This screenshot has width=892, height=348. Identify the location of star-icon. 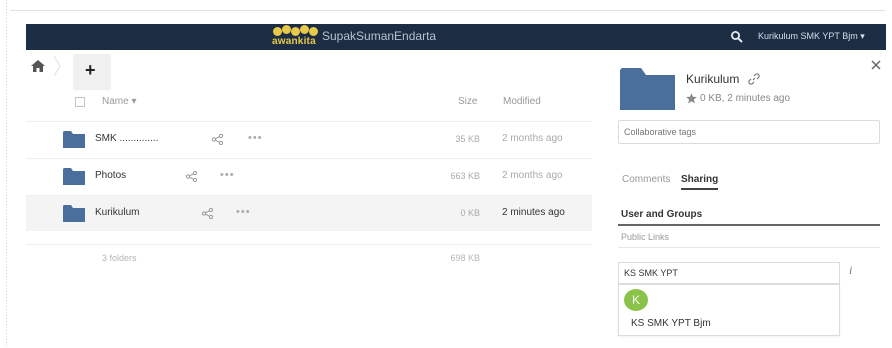
(691, 98).